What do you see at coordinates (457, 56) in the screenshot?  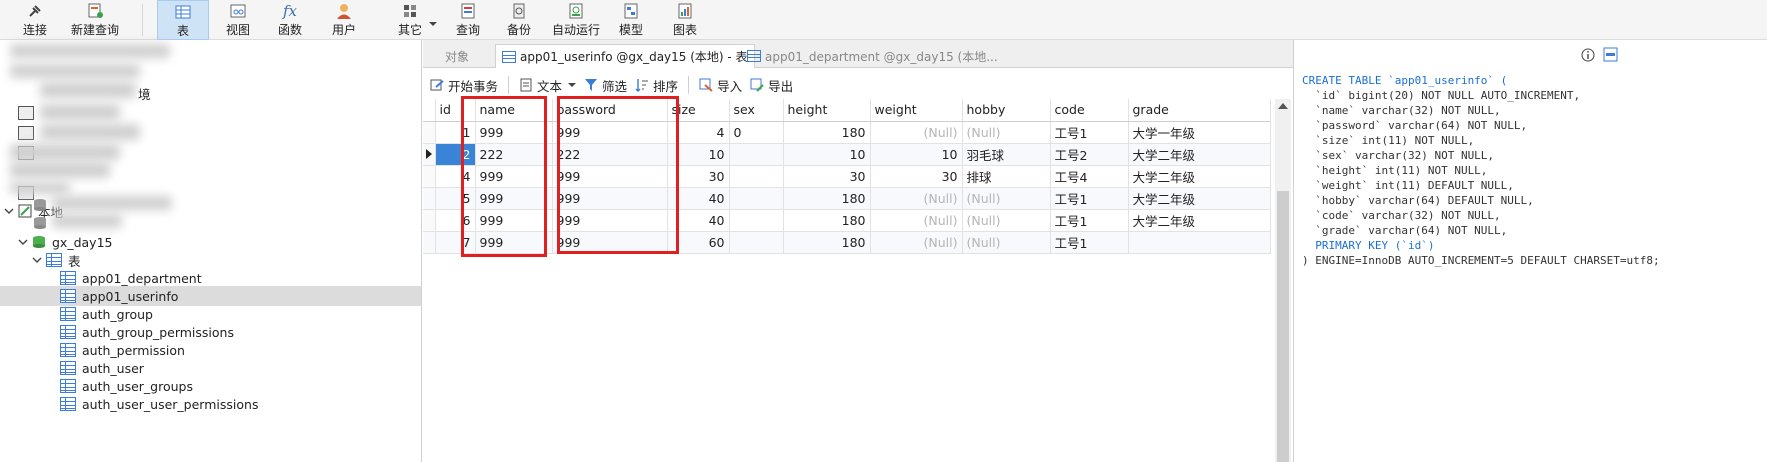 I see `tab-objects: 对象` at bounding box center [457, 56].